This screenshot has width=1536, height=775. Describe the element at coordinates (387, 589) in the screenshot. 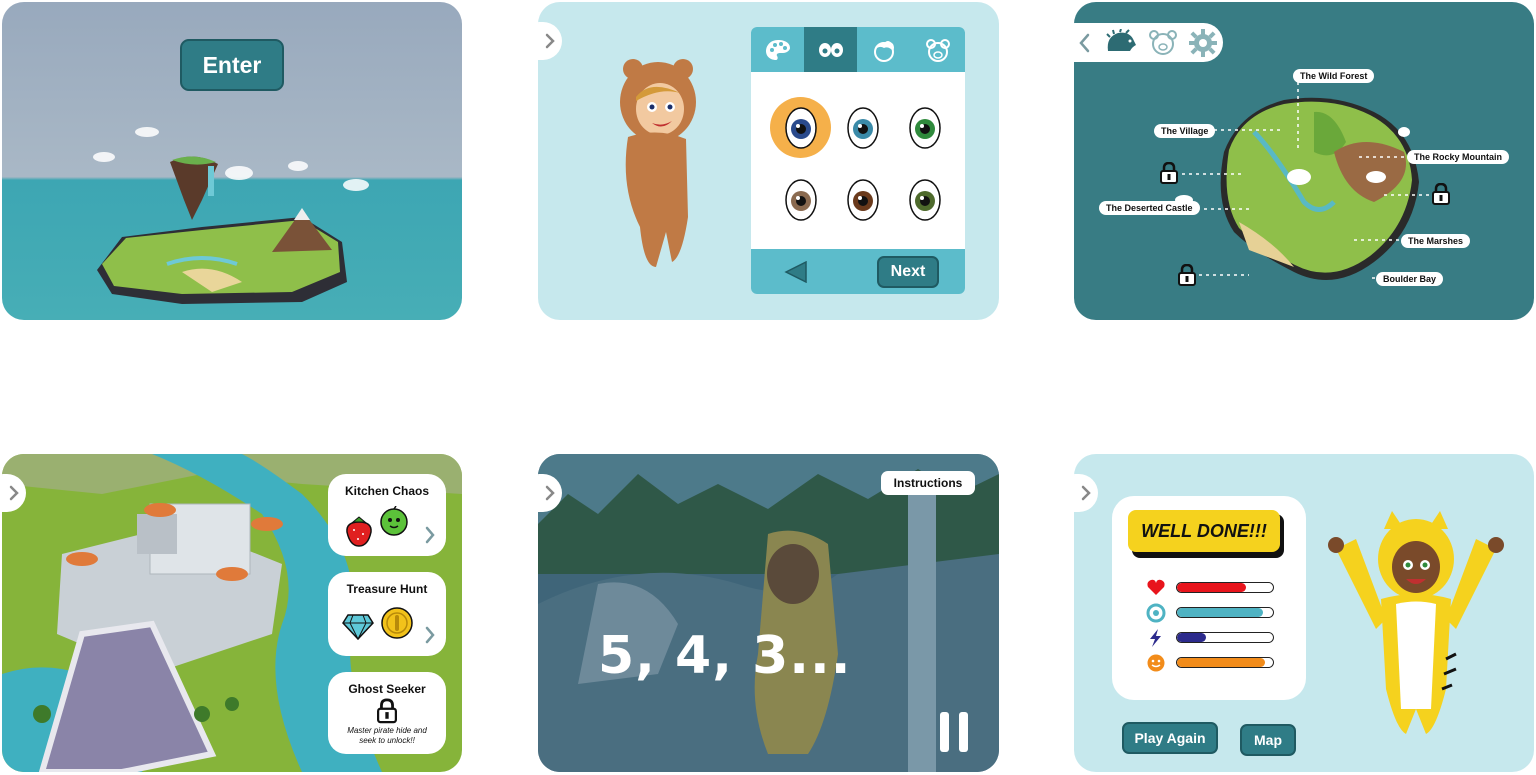

I see `game-title: Treasure Hunt` at that location.